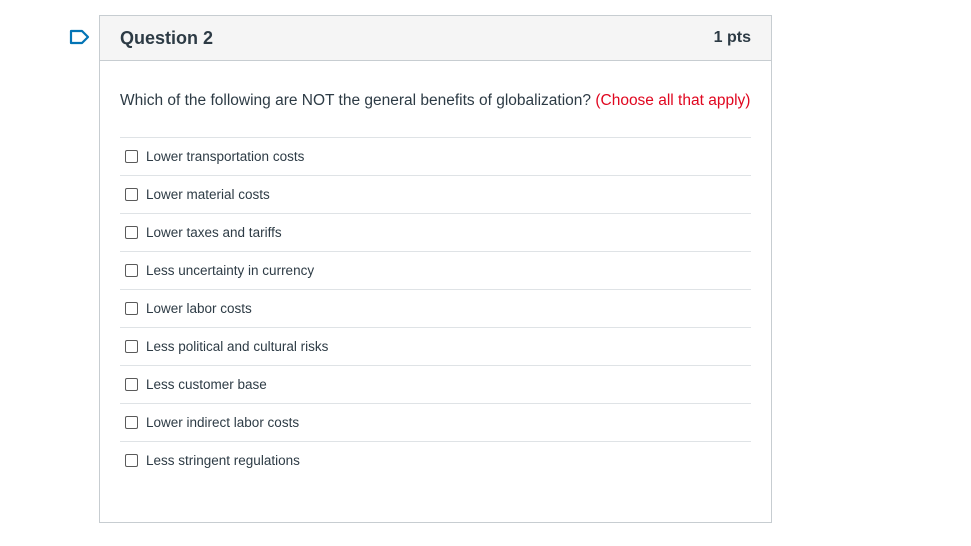  What do you see at coordinates (435, 38) in the screenshot?
I see `question-header: Question 2 1 pts` at bounding box center [435, 38].